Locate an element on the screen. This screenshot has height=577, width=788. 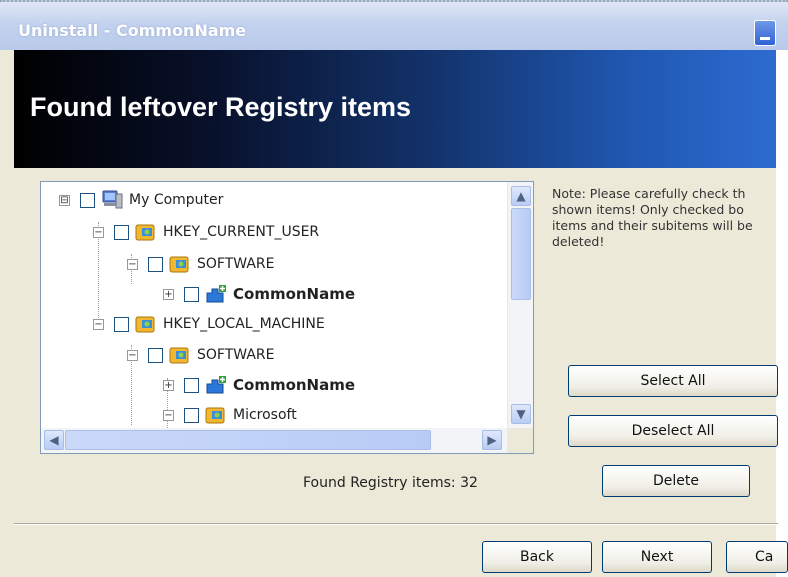
tree-item-label: Microsoft is located at coordinates (265, 415).